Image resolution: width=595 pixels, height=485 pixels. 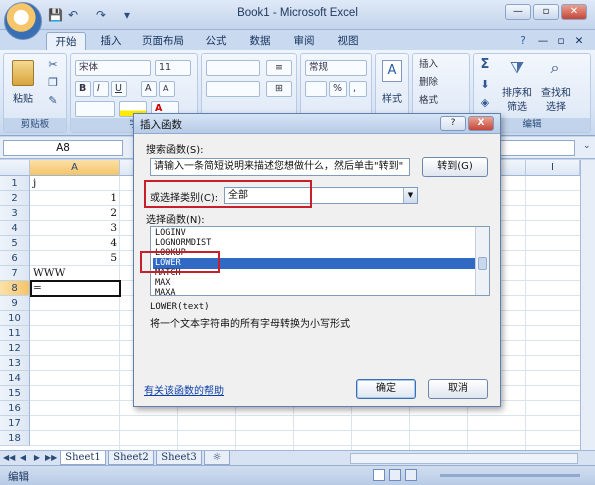 What do you see at coordinates (455, 167) in the screenshot?
I see `go-button: 转到(G)` at bounding box center [455, 167].